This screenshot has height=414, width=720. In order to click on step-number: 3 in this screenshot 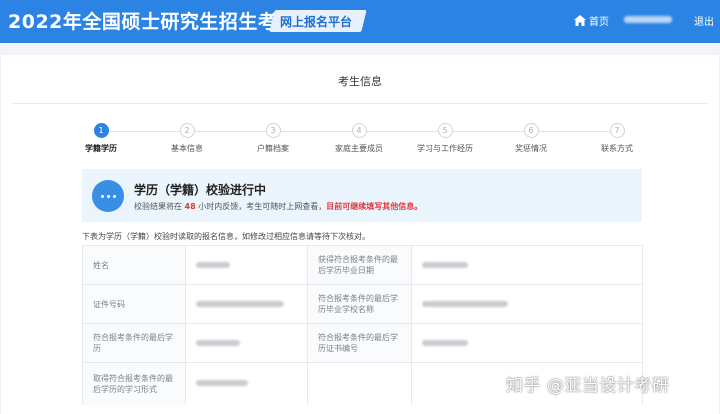, I will do `click(273, 130)`.